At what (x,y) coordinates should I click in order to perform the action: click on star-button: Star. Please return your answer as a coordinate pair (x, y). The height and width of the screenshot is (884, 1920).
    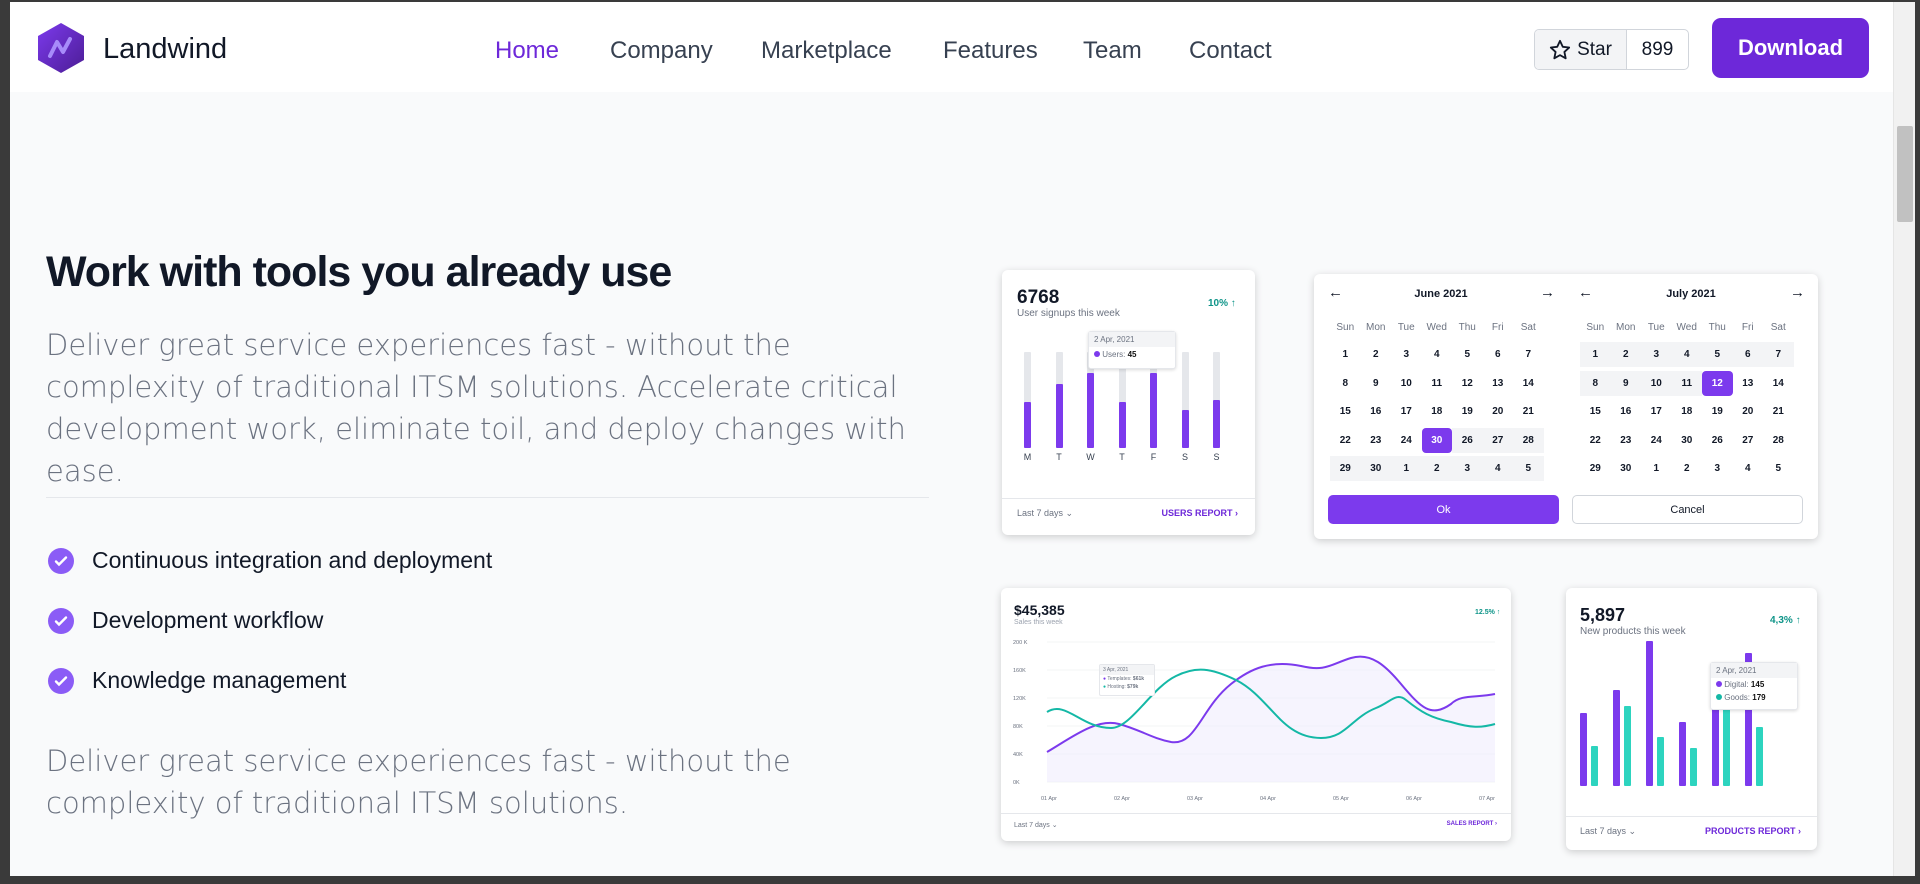
    Looking at the image, I should click on (1581, 49).